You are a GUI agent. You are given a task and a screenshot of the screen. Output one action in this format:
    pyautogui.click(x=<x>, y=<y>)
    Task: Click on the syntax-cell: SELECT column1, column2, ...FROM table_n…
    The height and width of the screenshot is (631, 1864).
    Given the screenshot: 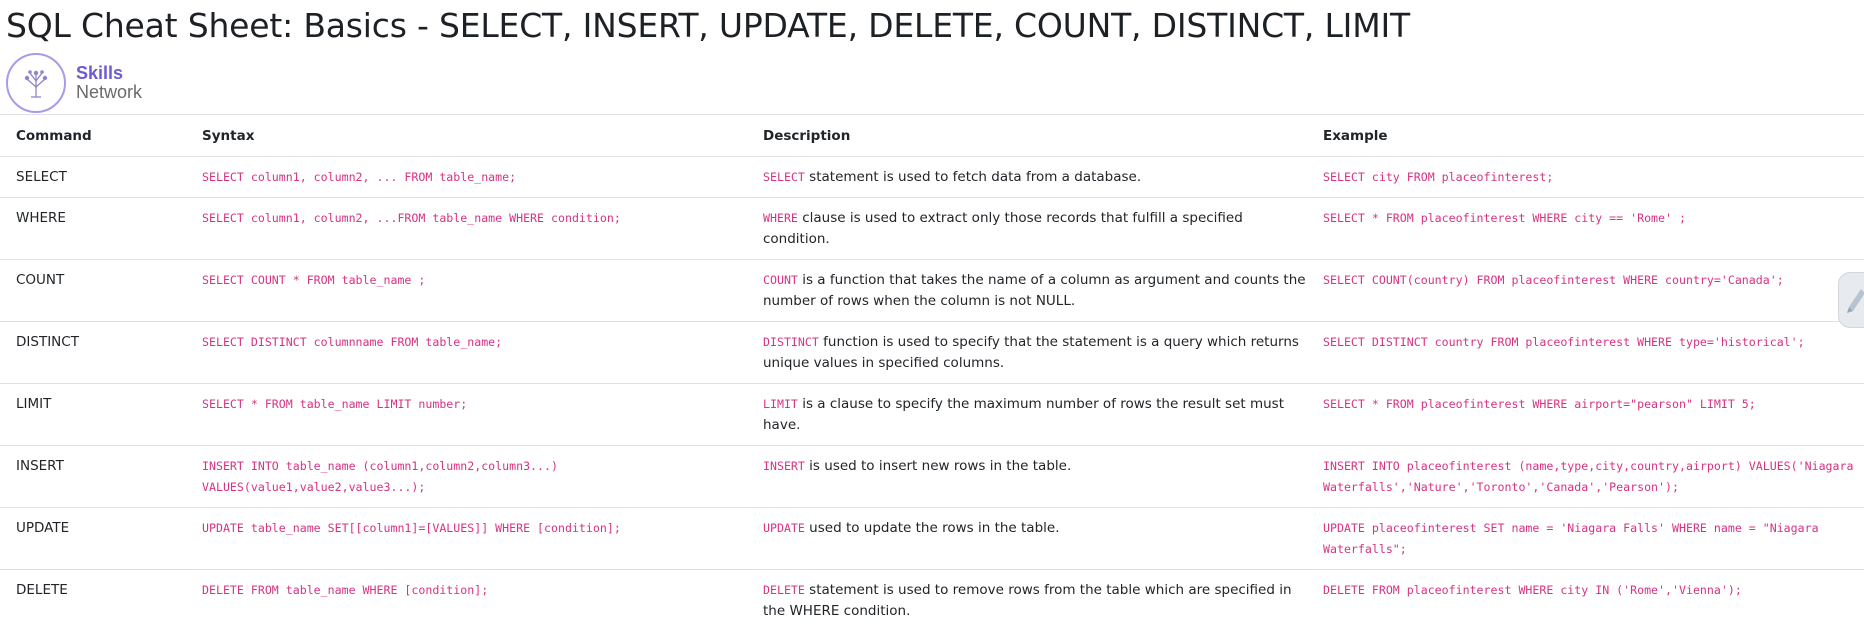 What is the action you would take?
    pyautogui.click(x=466, y=229)
    